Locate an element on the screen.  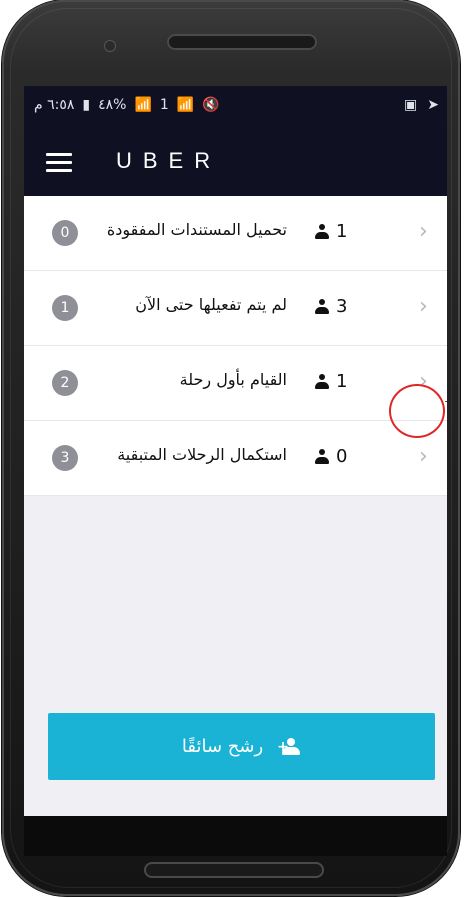
status-bar: ٦:٥٨ م ▮ ٤٨% 📶 1 📶 🔇 ▣ ➤ is located at coordinates (235, 106).